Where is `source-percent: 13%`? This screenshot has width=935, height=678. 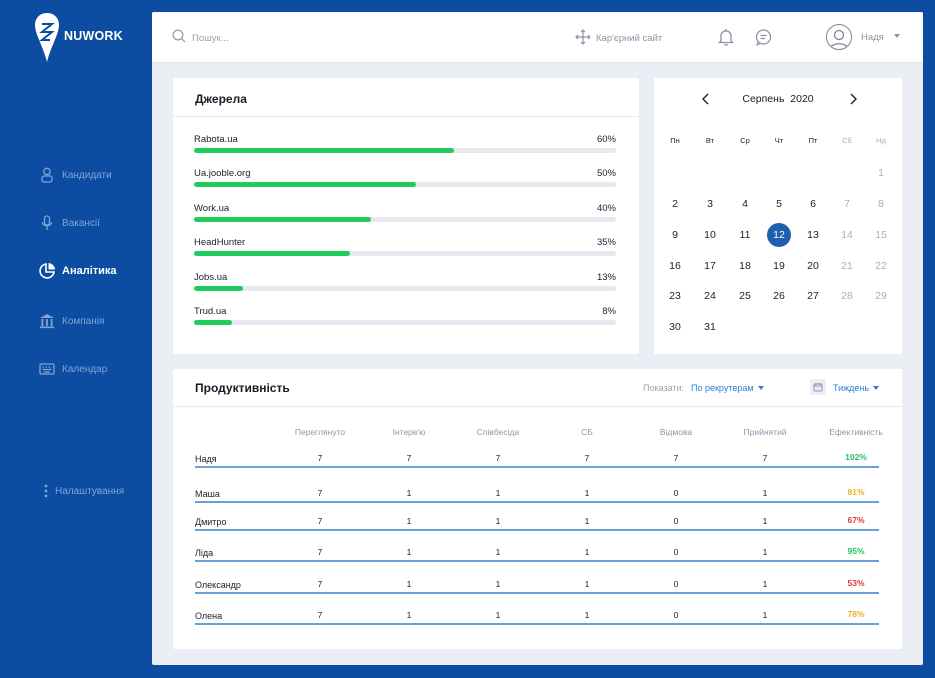
source-percent: 13% is located at coordinates (606, 277).